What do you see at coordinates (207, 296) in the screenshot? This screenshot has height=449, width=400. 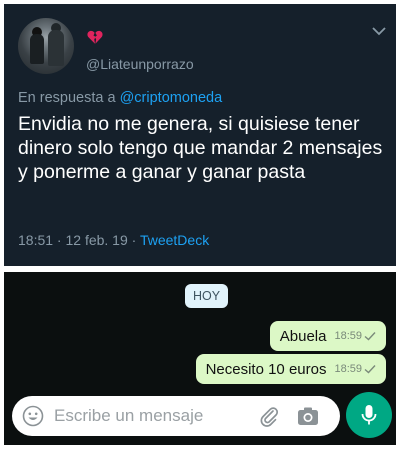 I see `date-chip: HOY` at bounding box center [207, 296].